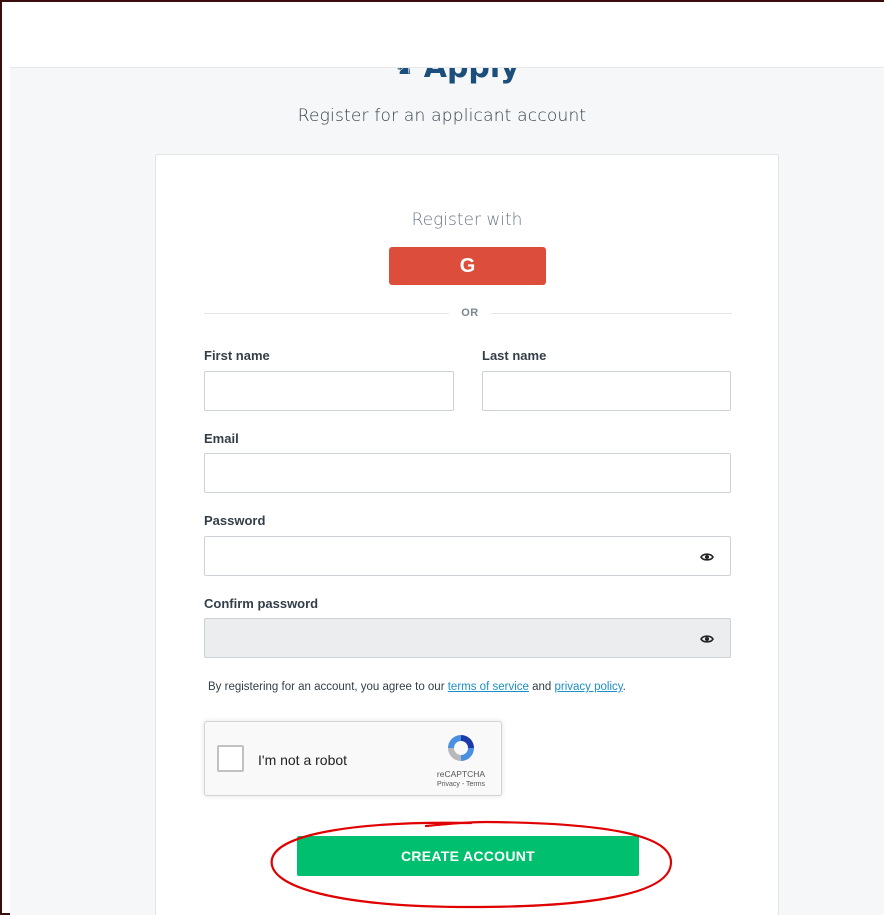 This screenshot has width=884, height=915. Describe the element at coordinates (488, 687) in the screenshot. I see `terms-of-service-link: terms of service` at that location.